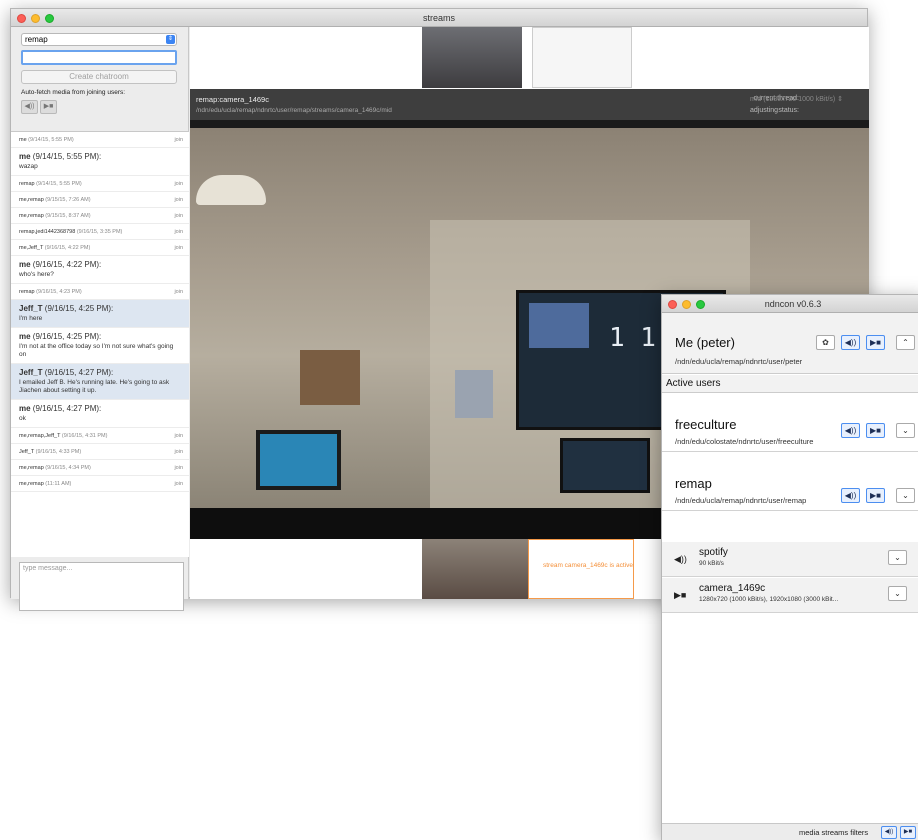 This screenshot has width=918, height=840. I want to click on chat-header: me (9/16/15, 4:27 PM):, so click(100, 408).